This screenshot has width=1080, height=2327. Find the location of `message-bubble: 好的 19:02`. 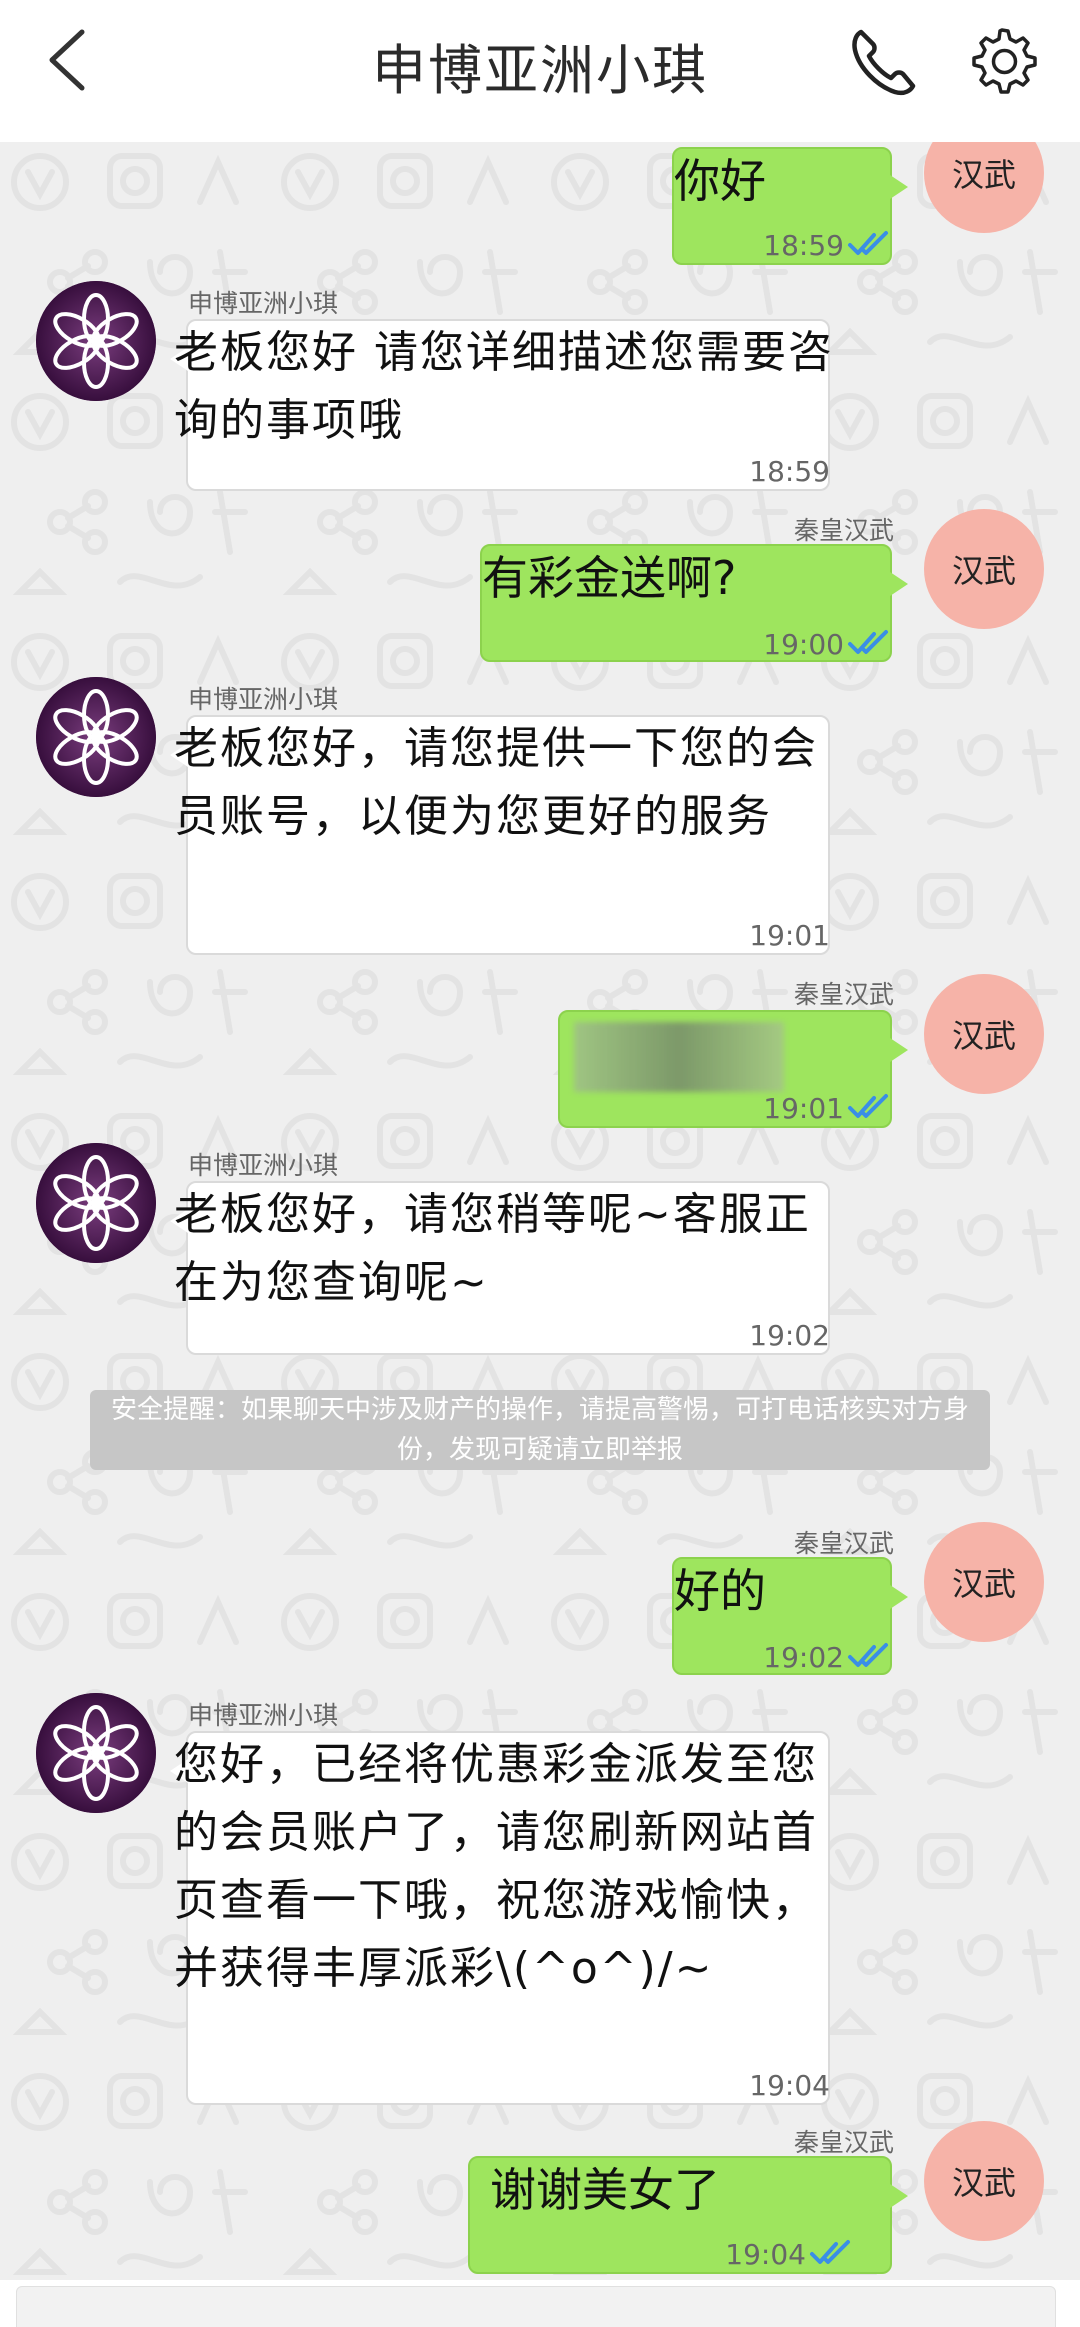

message-bubble: 好的 19:02 is located at coordinates (790, 1616).